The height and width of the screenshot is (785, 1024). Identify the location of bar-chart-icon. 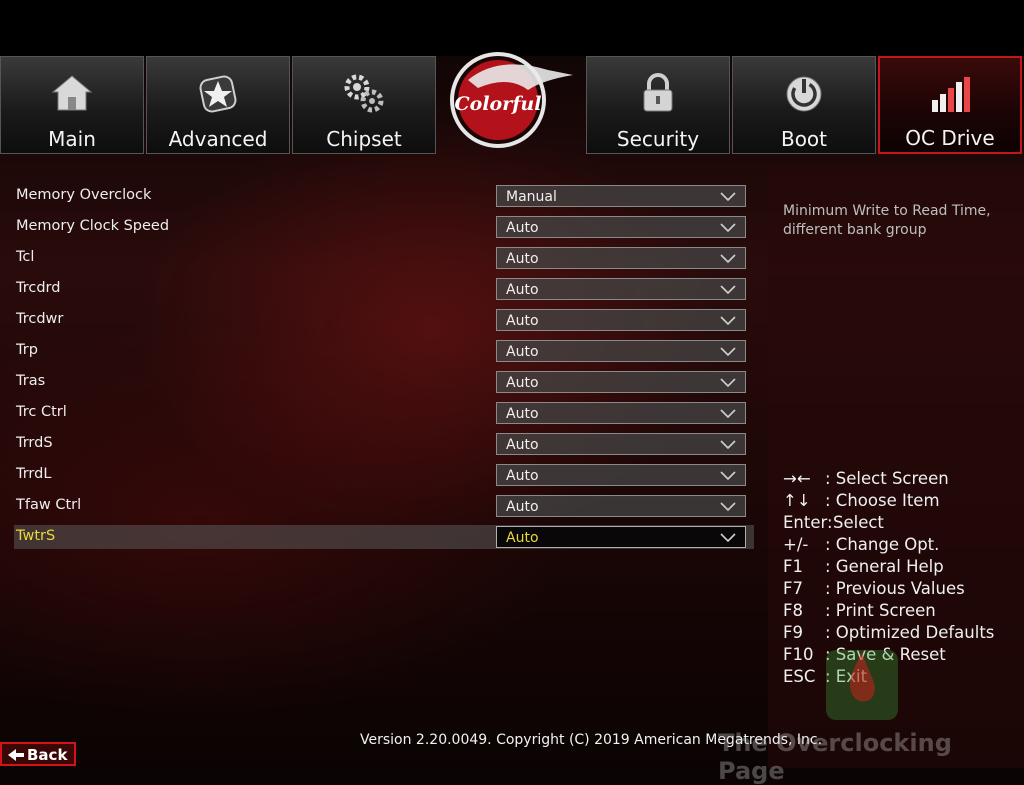
(951, 94).